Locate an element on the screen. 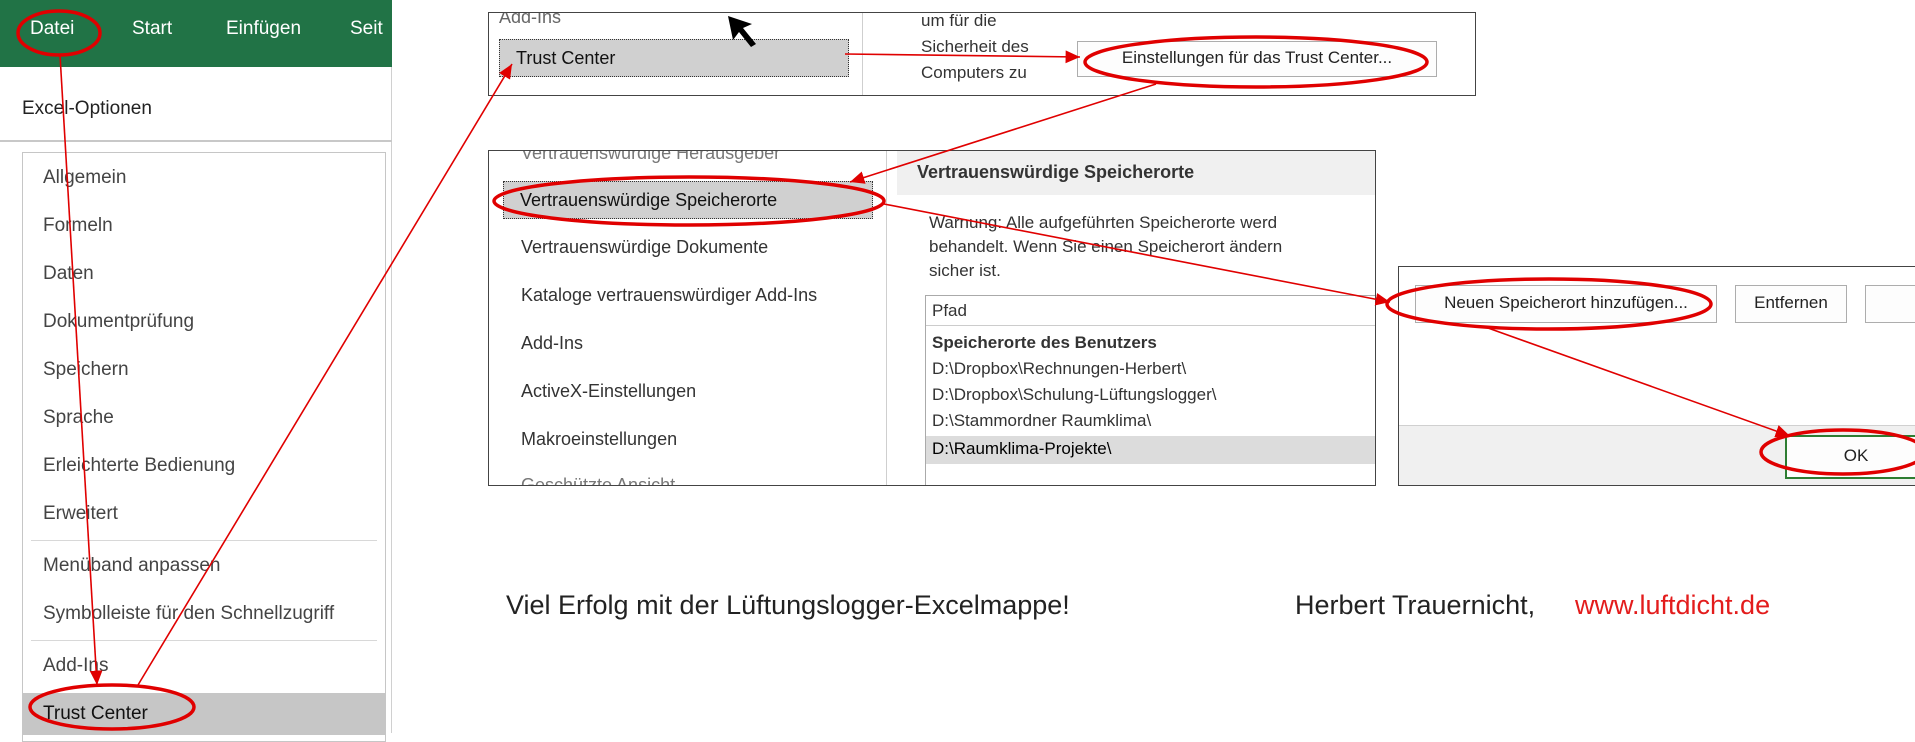  trust-desc-line-2: Sicherheit des is located at coordinates (975, 46).